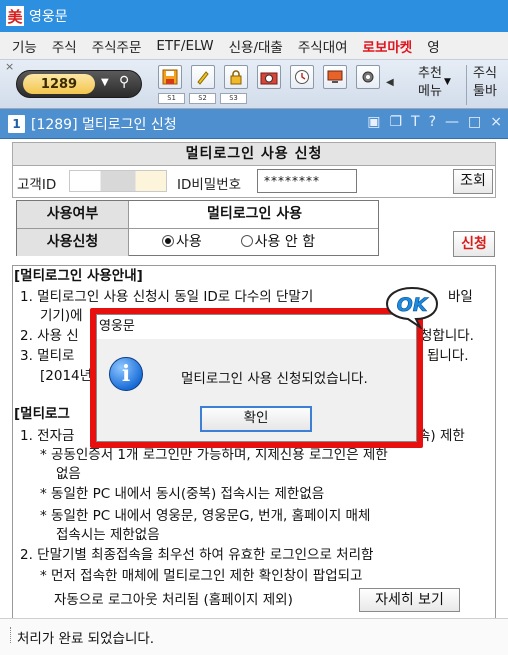 The width and height of the screenshot is (508, 655). Describe the element at coordinates (254, 154) in the screenshot. I see `form-title: 멀티로그인 사용 신청` at that location.